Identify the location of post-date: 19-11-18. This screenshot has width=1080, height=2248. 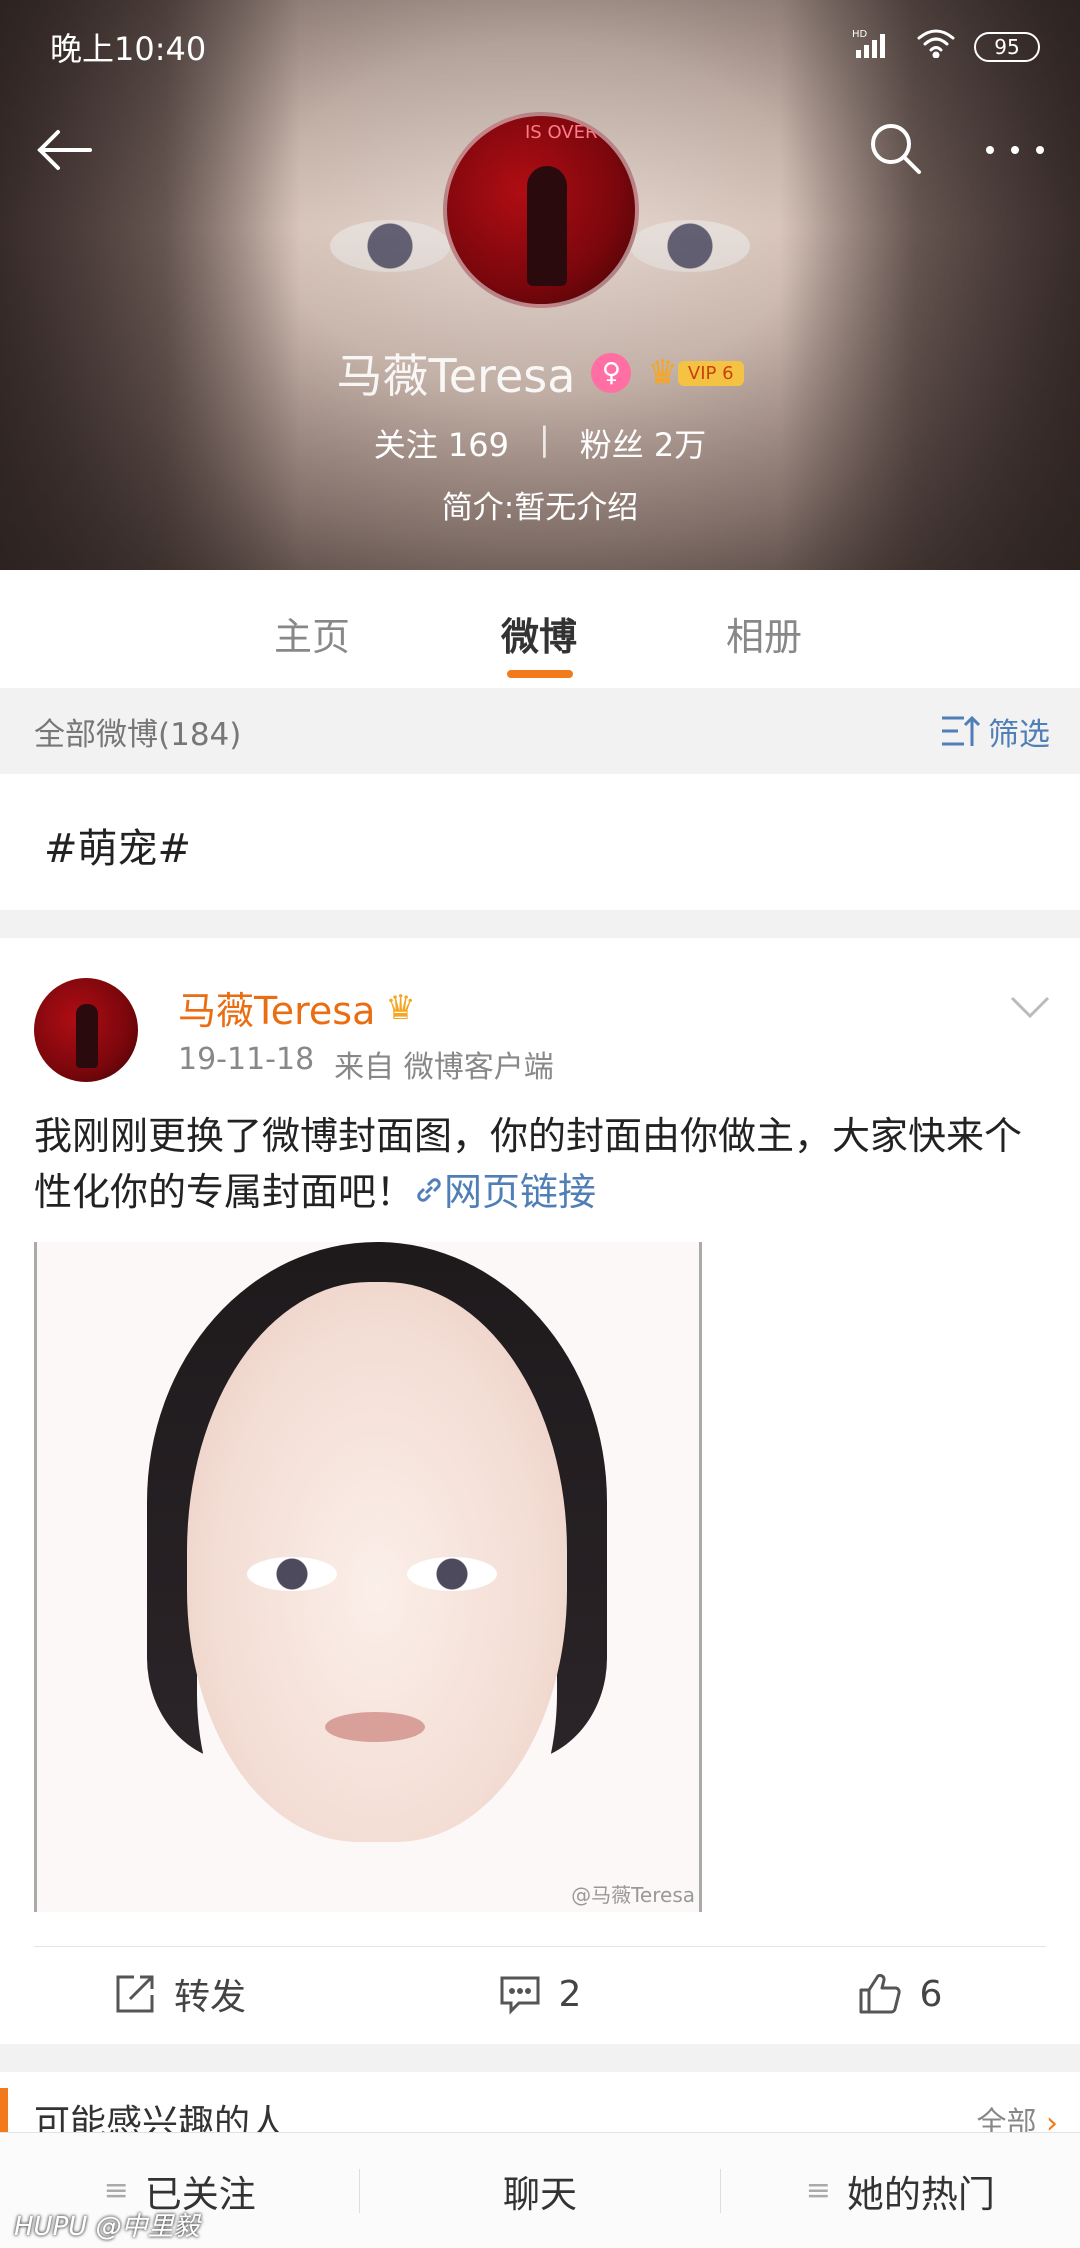
(246, 1059).